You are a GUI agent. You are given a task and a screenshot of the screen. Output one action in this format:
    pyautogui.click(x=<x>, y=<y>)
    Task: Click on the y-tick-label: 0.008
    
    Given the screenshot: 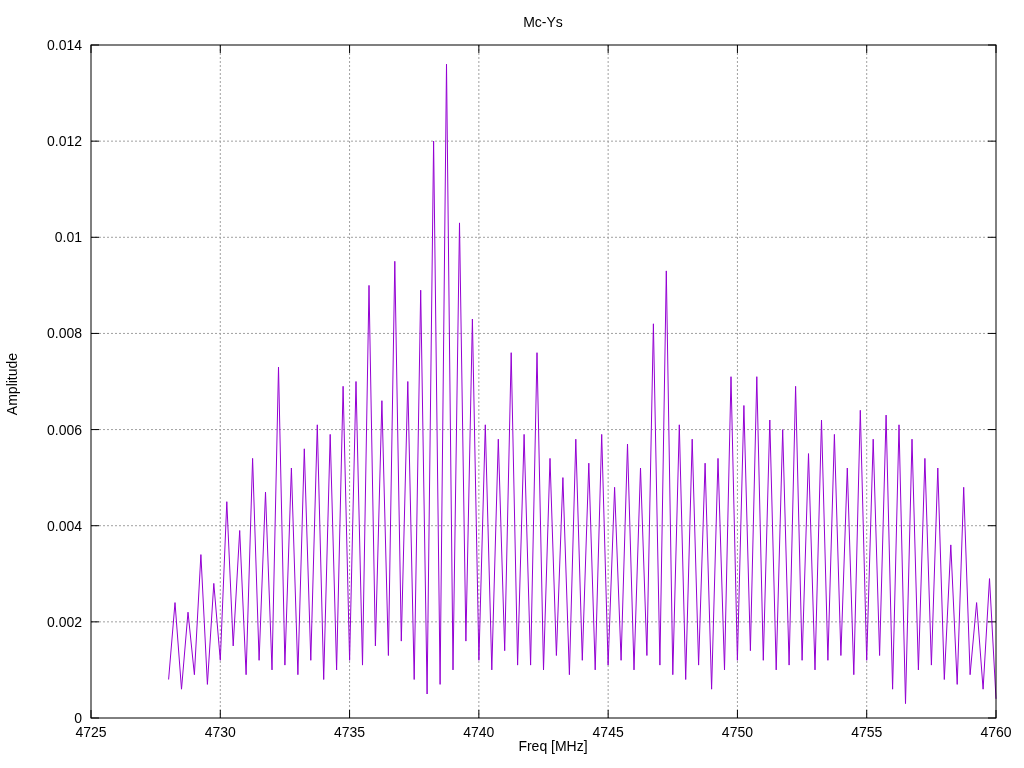 What is the action you would take?
    pyautogui.click(x=64, y=333)
    